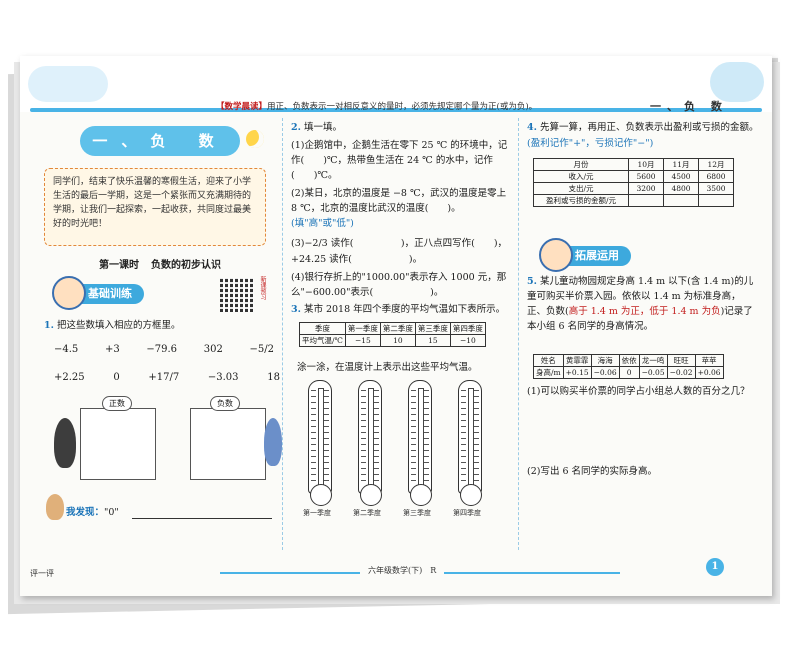  What do you see at coordinates (467, 340) in the screenshot?
I see `table-cell: −10` at bounding box center [467, 340].